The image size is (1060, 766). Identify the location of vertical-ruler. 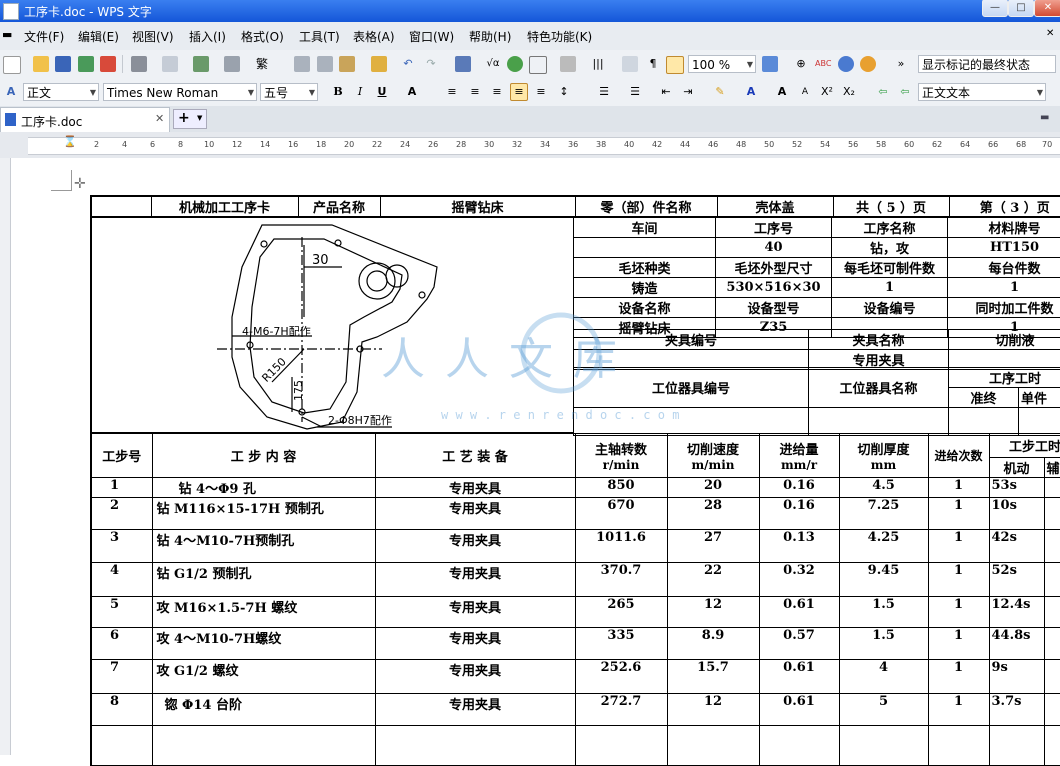
(5, 456).